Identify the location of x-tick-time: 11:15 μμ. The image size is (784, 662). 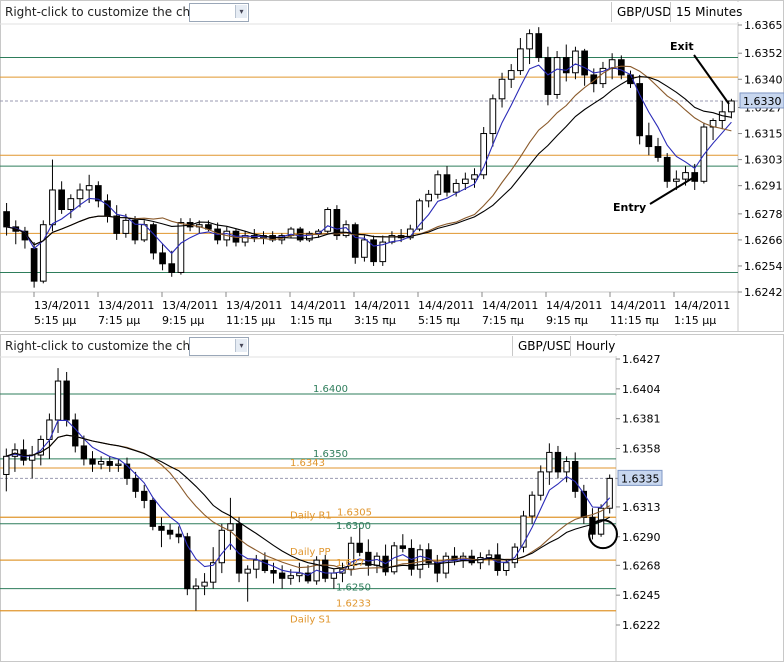
(250, 320).